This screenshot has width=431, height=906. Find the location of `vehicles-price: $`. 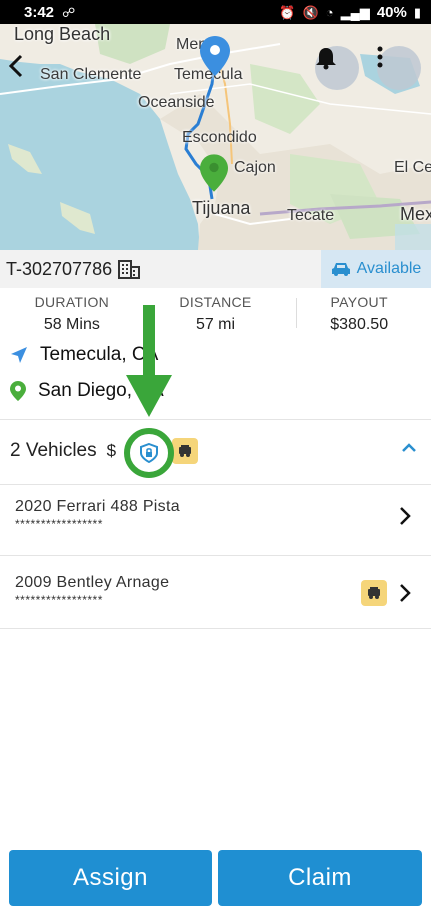

vehicles-price: $ is located at coordinates (111, 450).